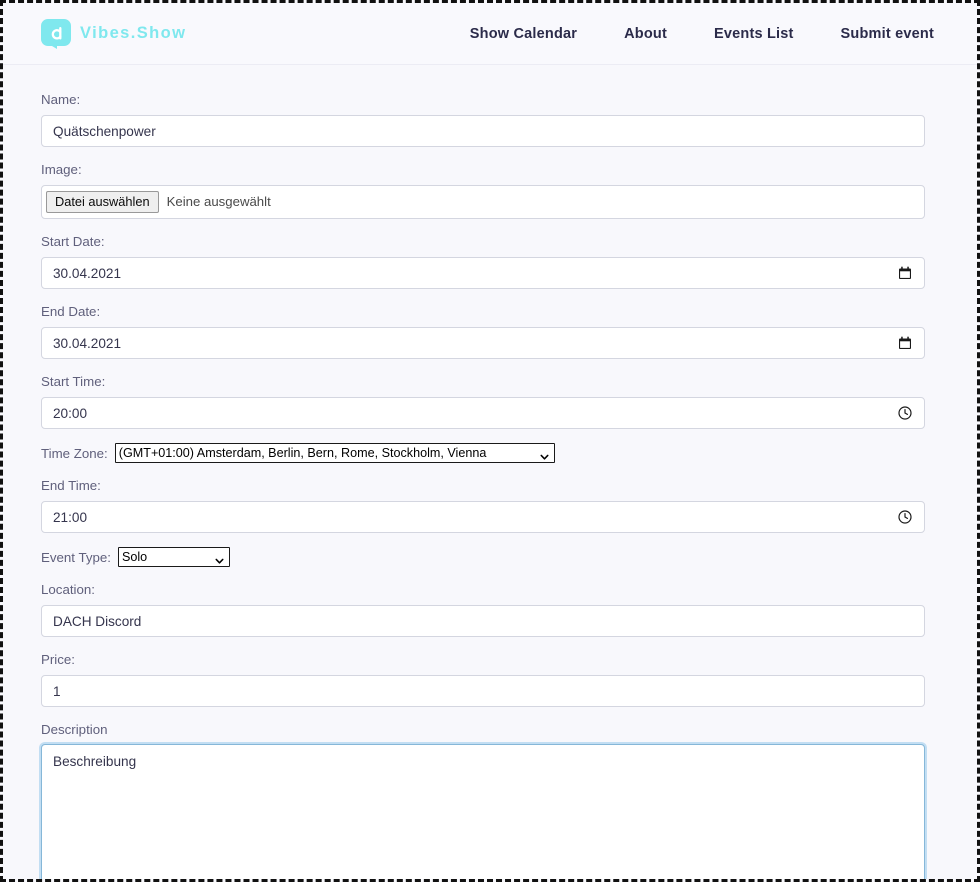 This screenshot has height=882, width=980. I want to click on field-image: Image: Datei auswählen Keine ausgewählt, so click(483, 190).